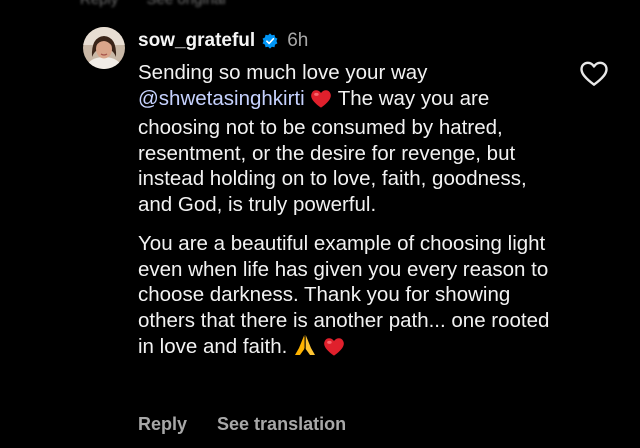 This screenshot has height=448, width=640. I want to click on avatar-image, so click(104, 48).